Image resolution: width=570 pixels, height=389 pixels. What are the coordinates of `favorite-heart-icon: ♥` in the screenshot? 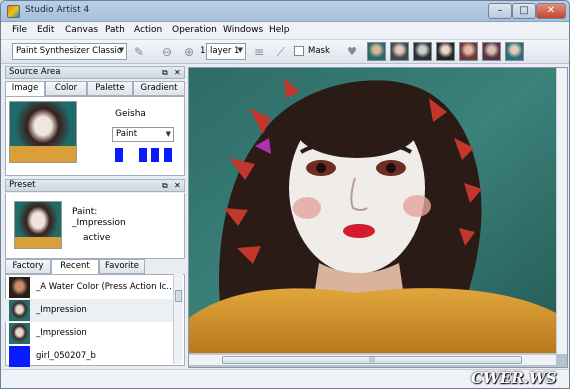 It's located at (352, 52).